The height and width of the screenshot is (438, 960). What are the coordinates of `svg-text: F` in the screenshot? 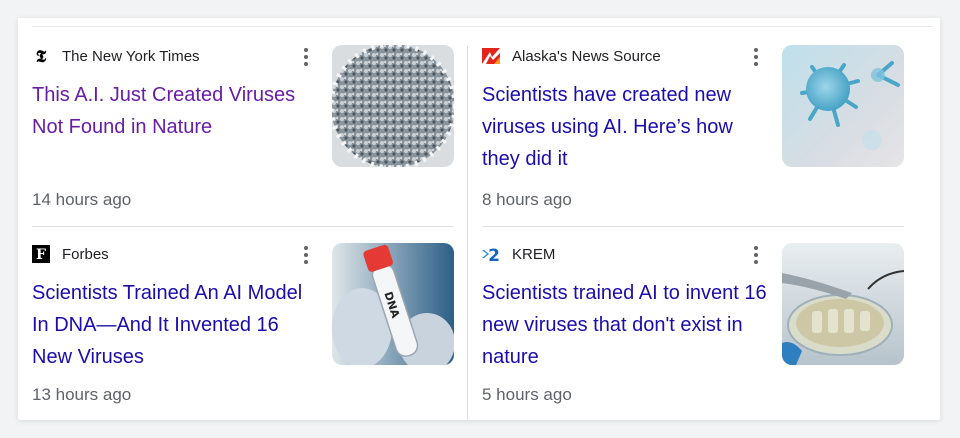 It's located at (41, 255).